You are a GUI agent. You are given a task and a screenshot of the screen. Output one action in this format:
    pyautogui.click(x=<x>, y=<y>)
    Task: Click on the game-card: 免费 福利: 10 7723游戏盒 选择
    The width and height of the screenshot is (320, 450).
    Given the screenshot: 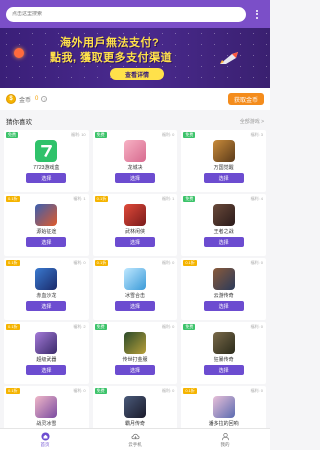 What is the action you would take?
    pyautogui.click(x=46, y=161)
    